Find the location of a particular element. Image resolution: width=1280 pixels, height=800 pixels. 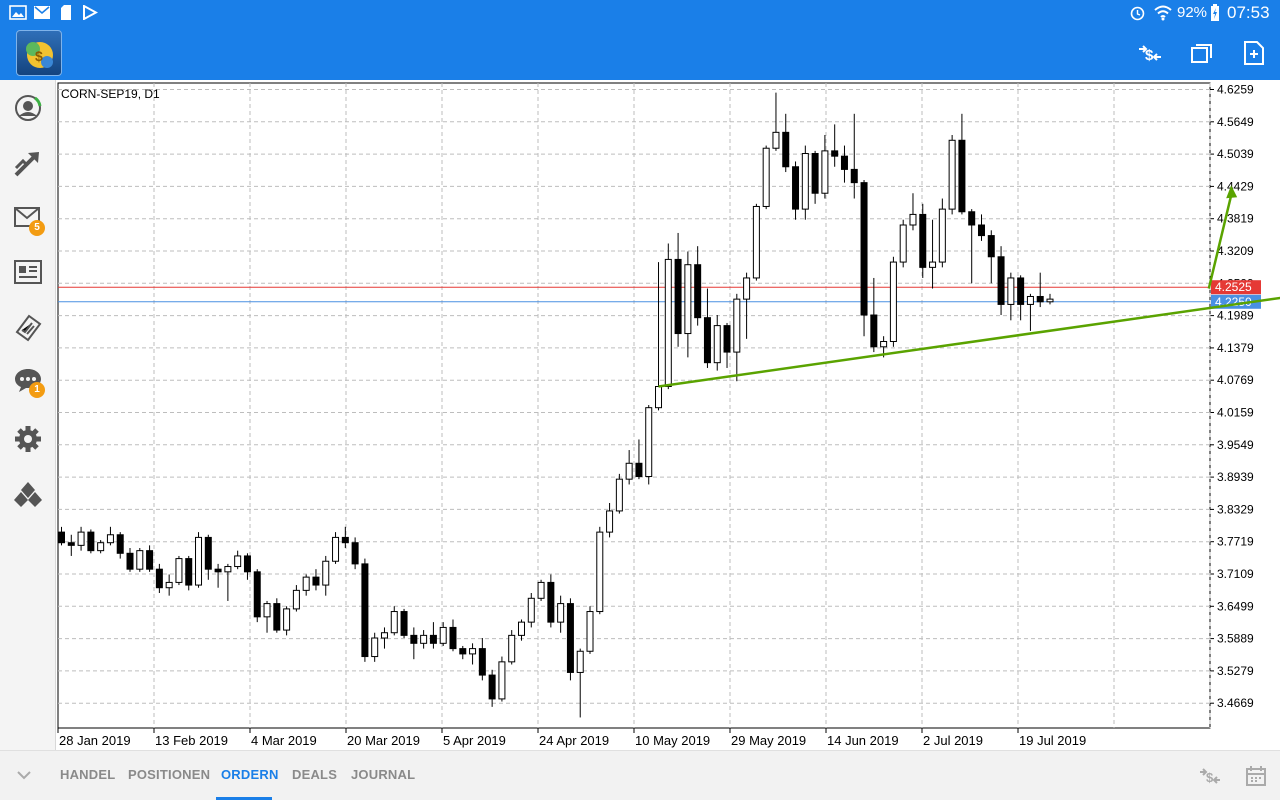

news-icon is located at coordinates (28, 272).